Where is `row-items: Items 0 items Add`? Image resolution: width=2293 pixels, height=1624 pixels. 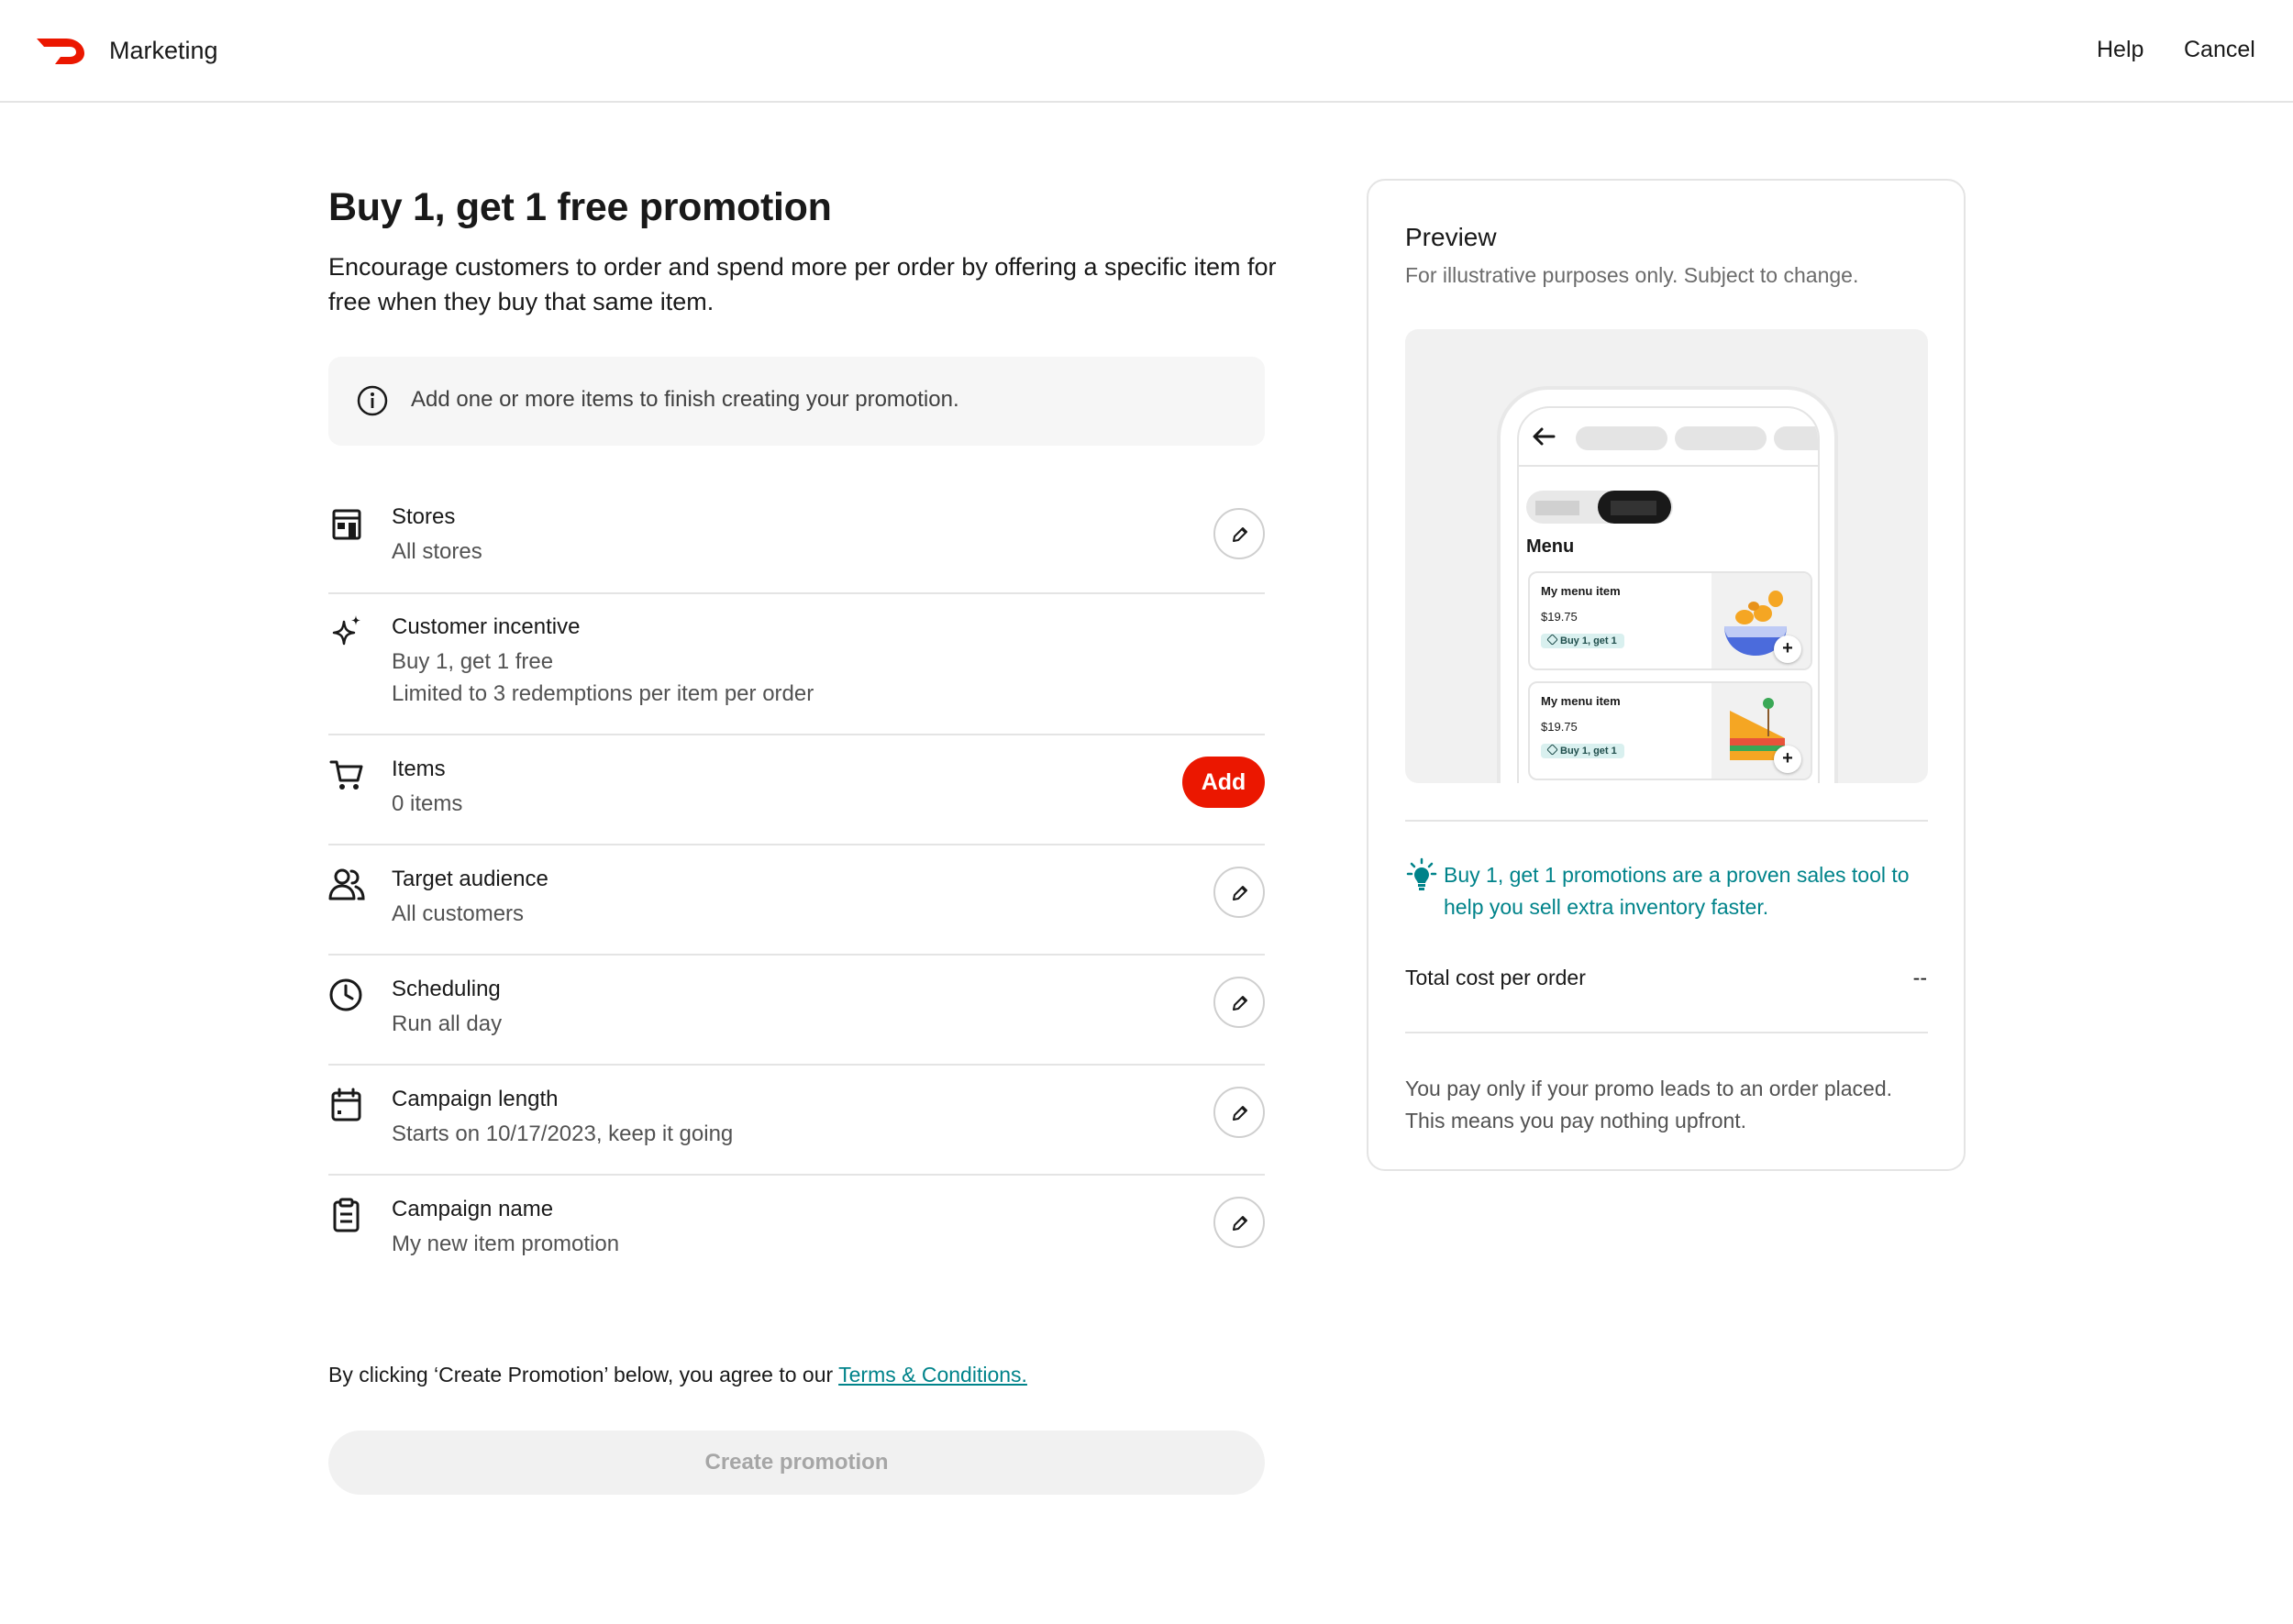 row-items: Items 0 items Add is located at coordinates (796, 801).